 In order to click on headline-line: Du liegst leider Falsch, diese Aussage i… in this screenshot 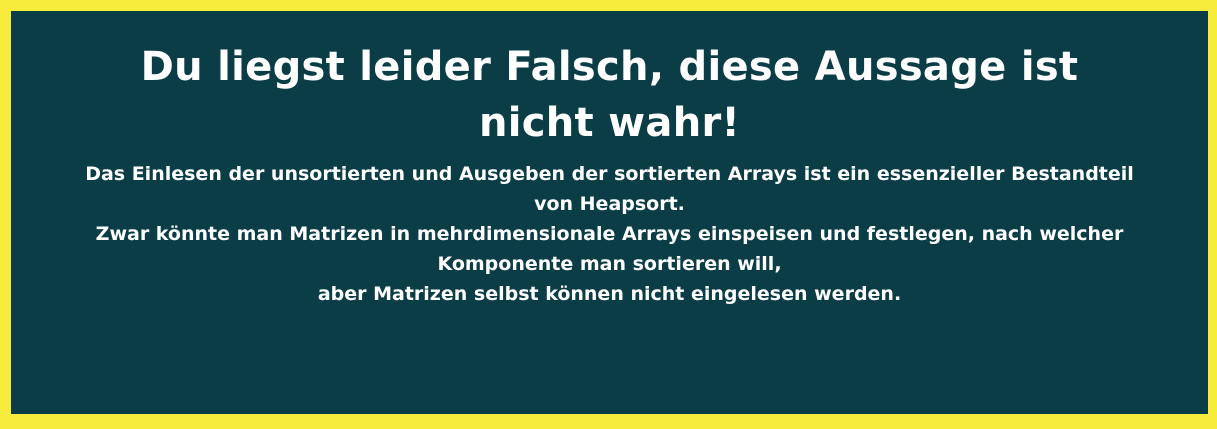, I will do `click(609, 67)`.